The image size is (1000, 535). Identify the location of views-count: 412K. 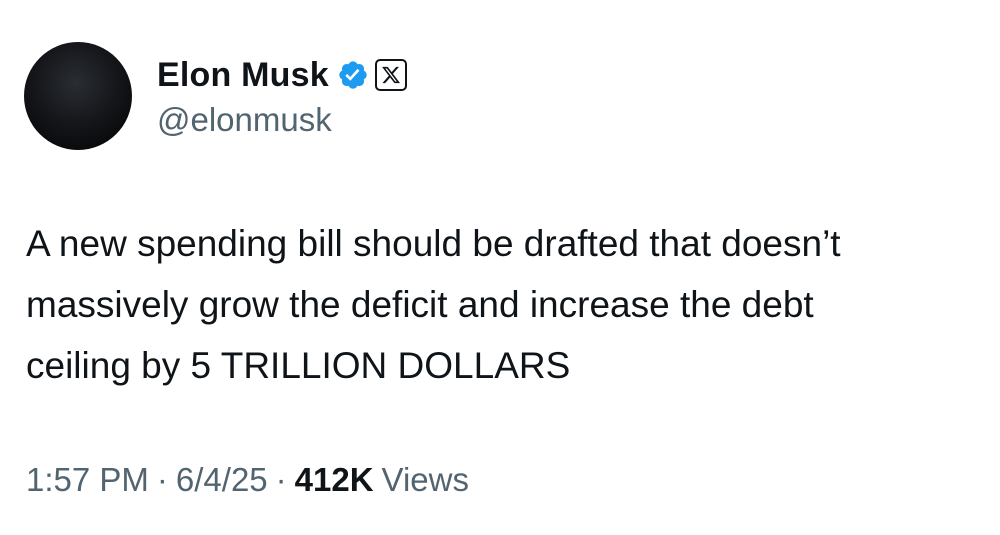
(334, 480).